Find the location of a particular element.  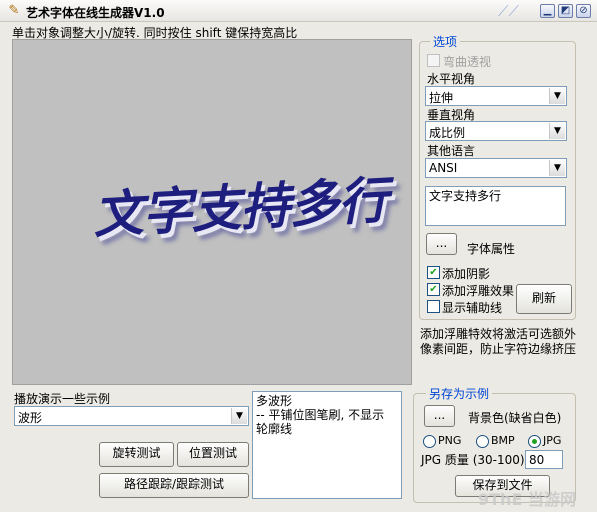

demo-description: 多波形 -- 平铺位图笔刷, 不显示 轮廓线 is located at coordinates (327, 445).